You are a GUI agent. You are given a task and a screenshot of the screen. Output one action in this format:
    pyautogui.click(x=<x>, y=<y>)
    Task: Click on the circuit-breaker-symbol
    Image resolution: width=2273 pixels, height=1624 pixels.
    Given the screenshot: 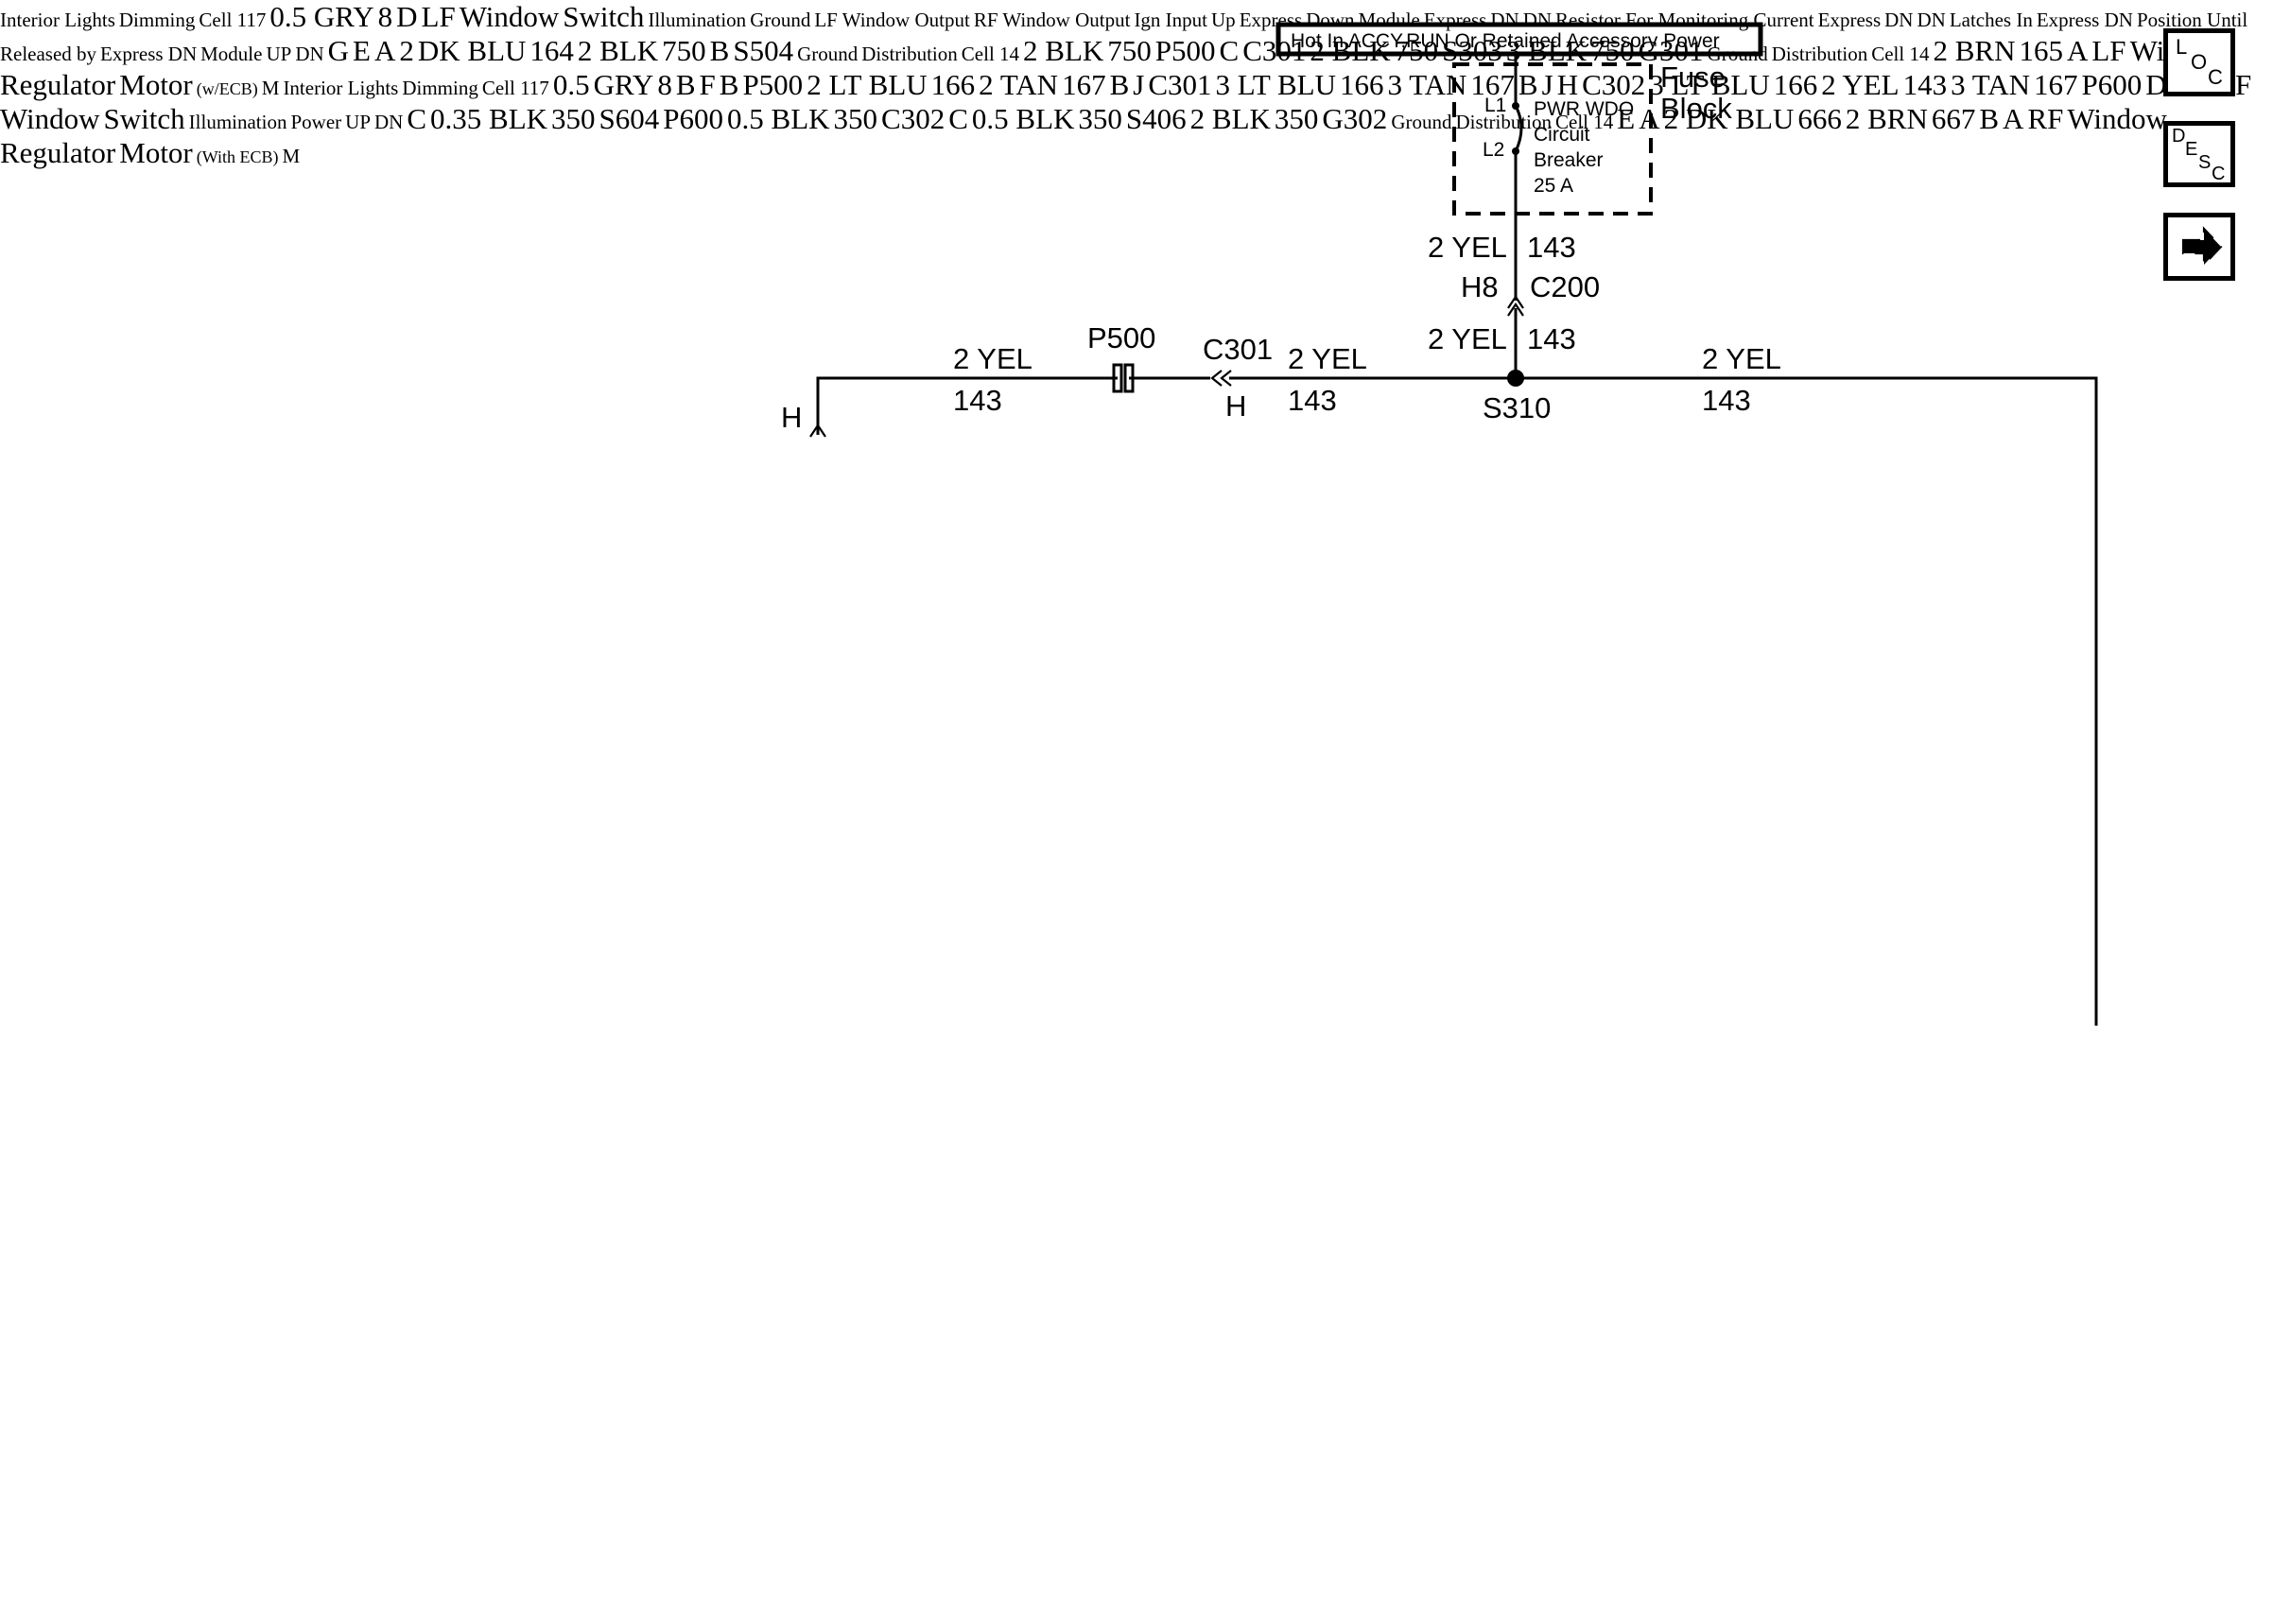 What is the action you would take?
    pyautogui.click(x=1518, y=128)
    